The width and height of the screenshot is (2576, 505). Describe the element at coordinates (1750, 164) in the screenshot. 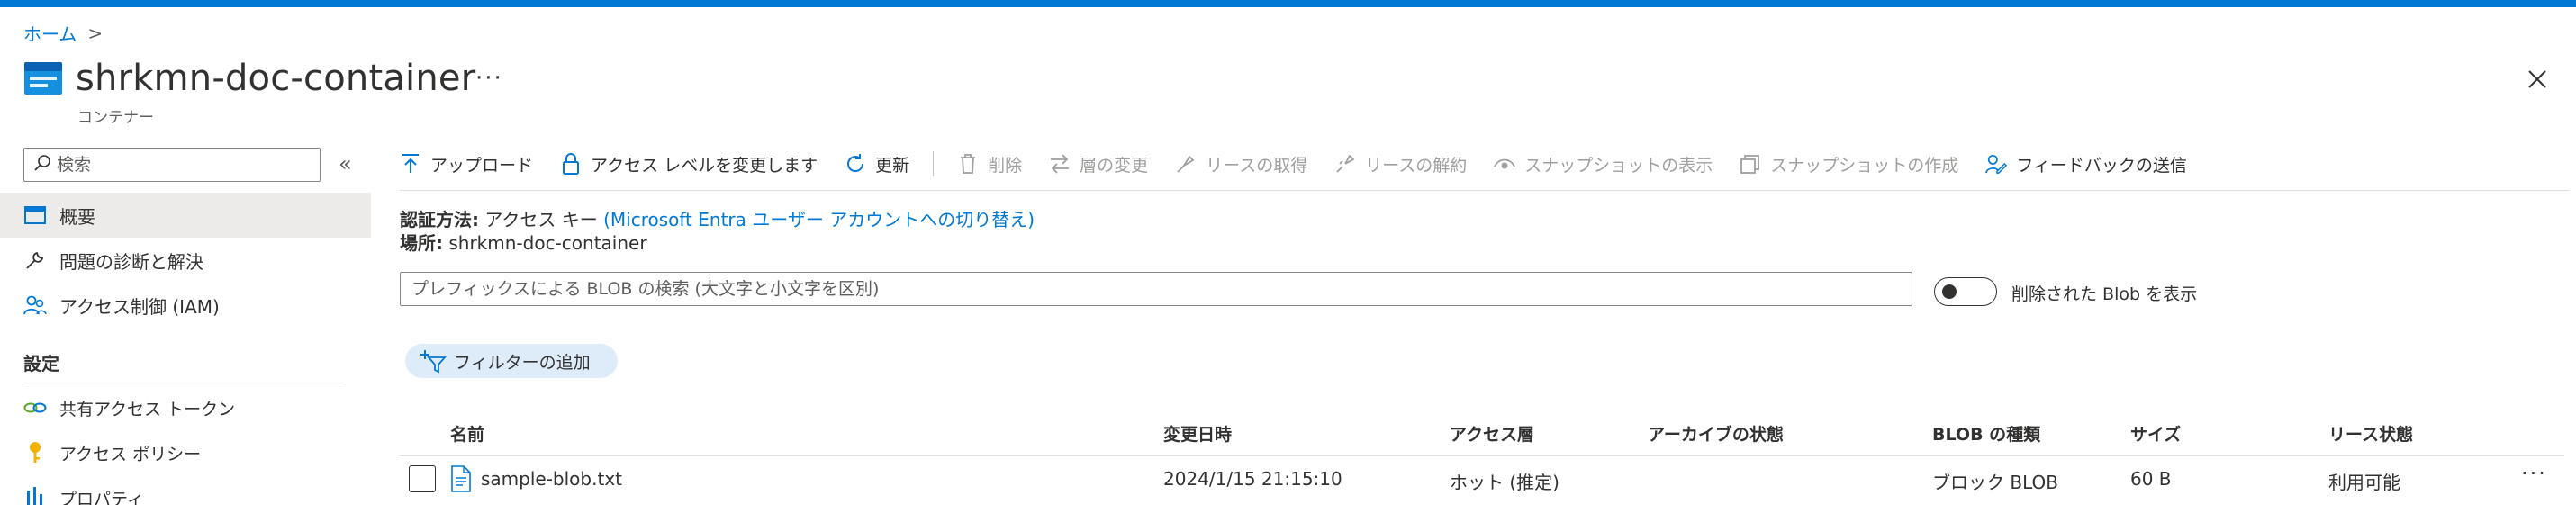

I see `snapshot-icon` at that location.